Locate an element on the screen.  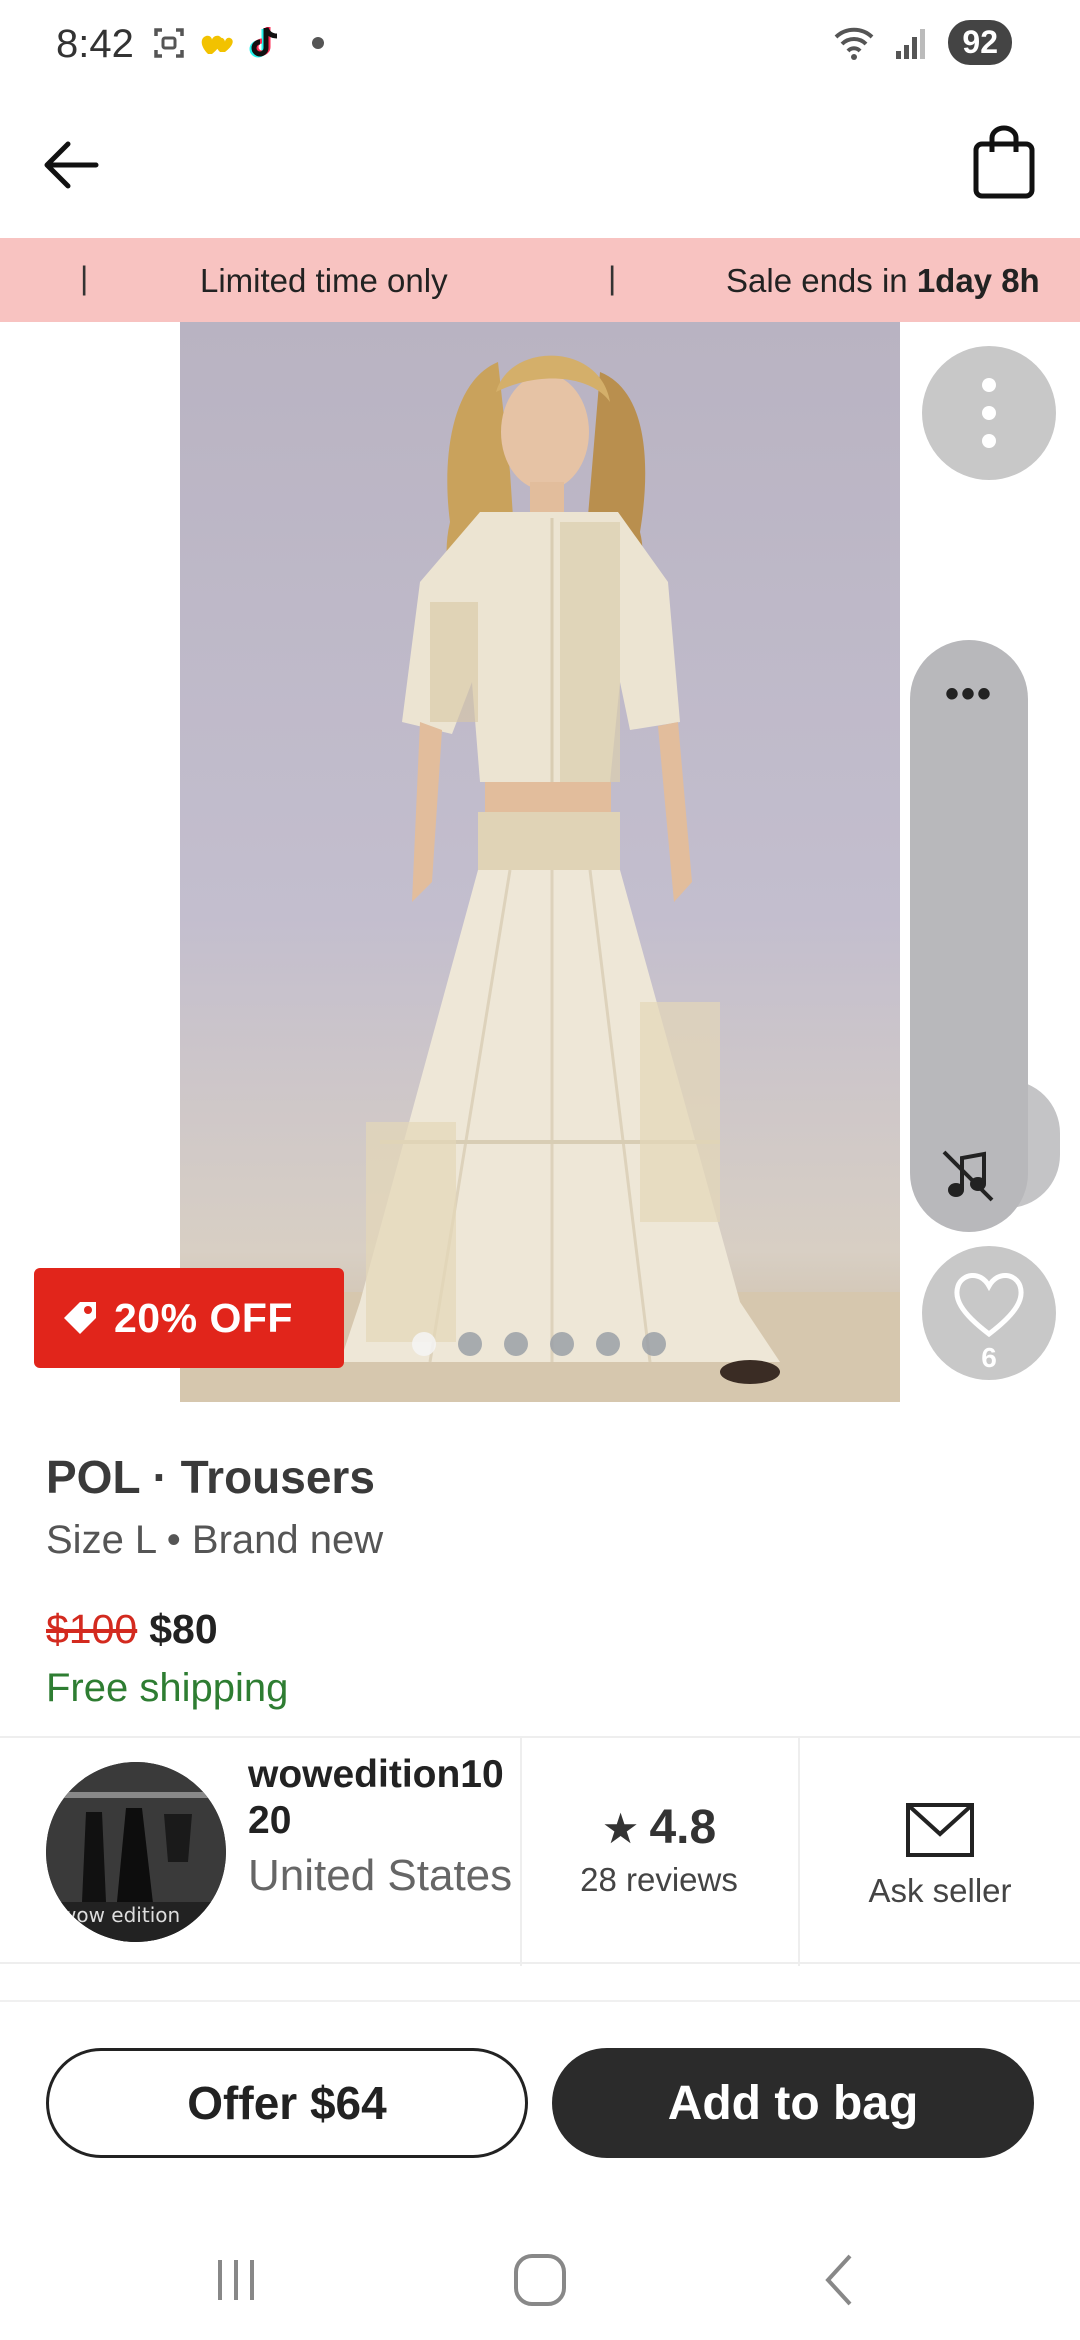
arrow-left-icon is located at coordinates (71, 165).